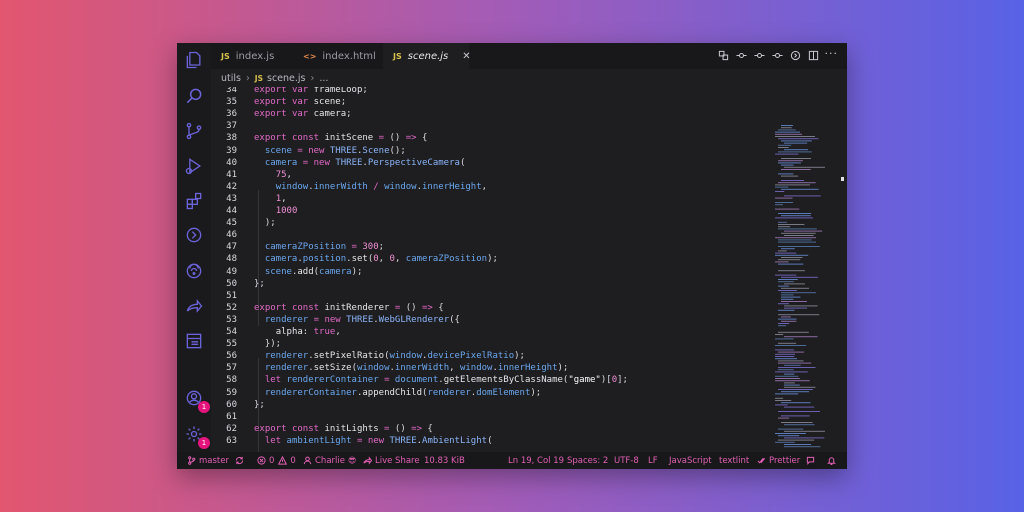 This screenshot has width=1024, height=512. I want to click on code-line: 52 export const initRenderer = () => {, so click(491, 308).